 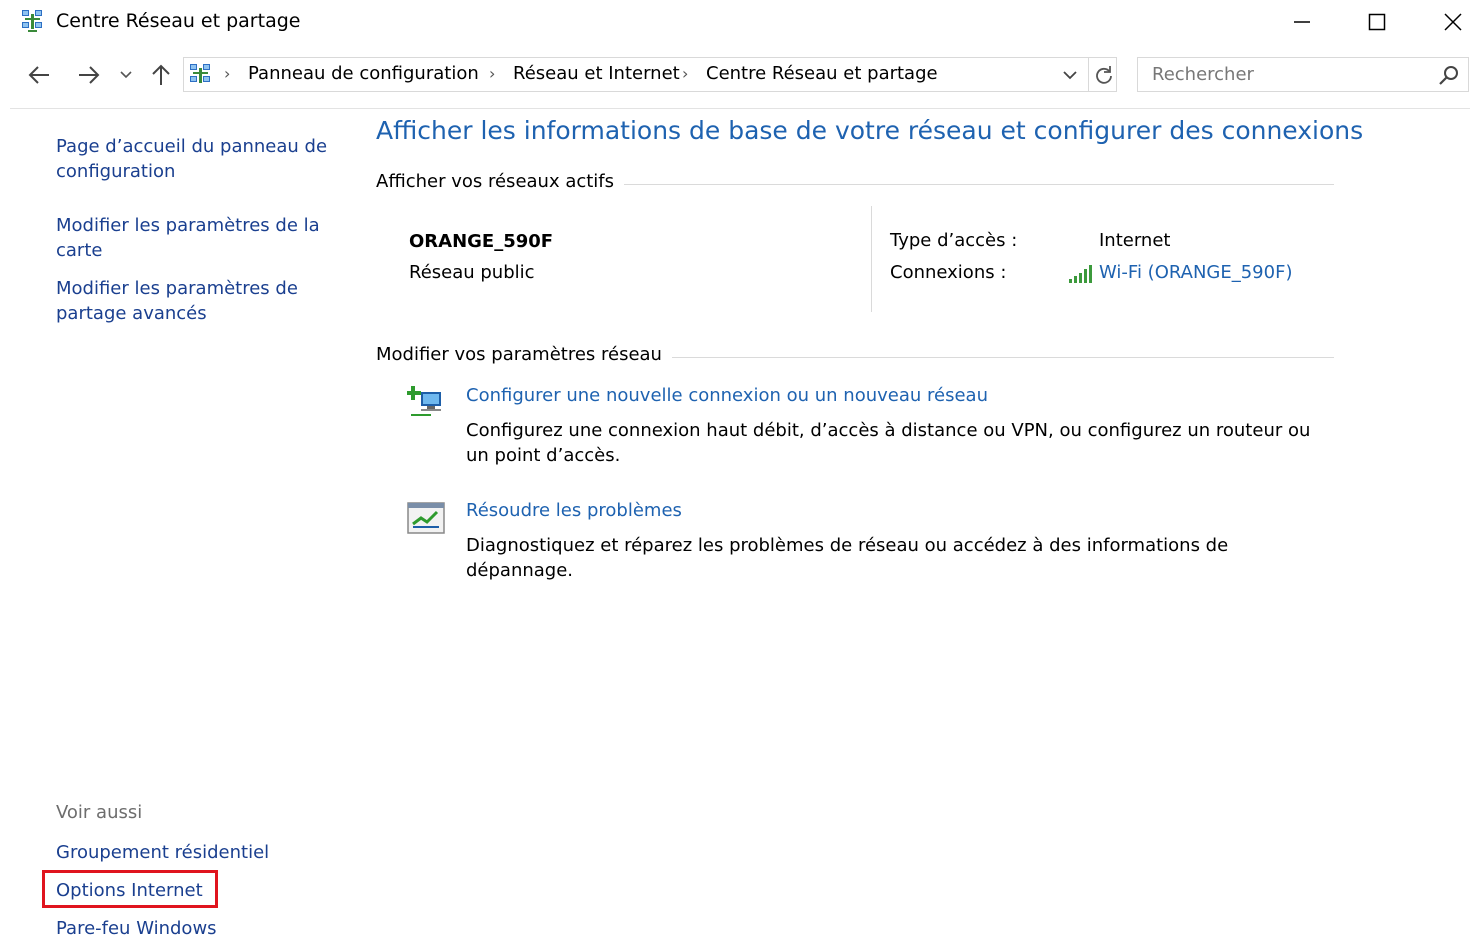 I want to click on see-also-link-windows-firewall: Pare-feu Windows, so click(x=196, y=928).